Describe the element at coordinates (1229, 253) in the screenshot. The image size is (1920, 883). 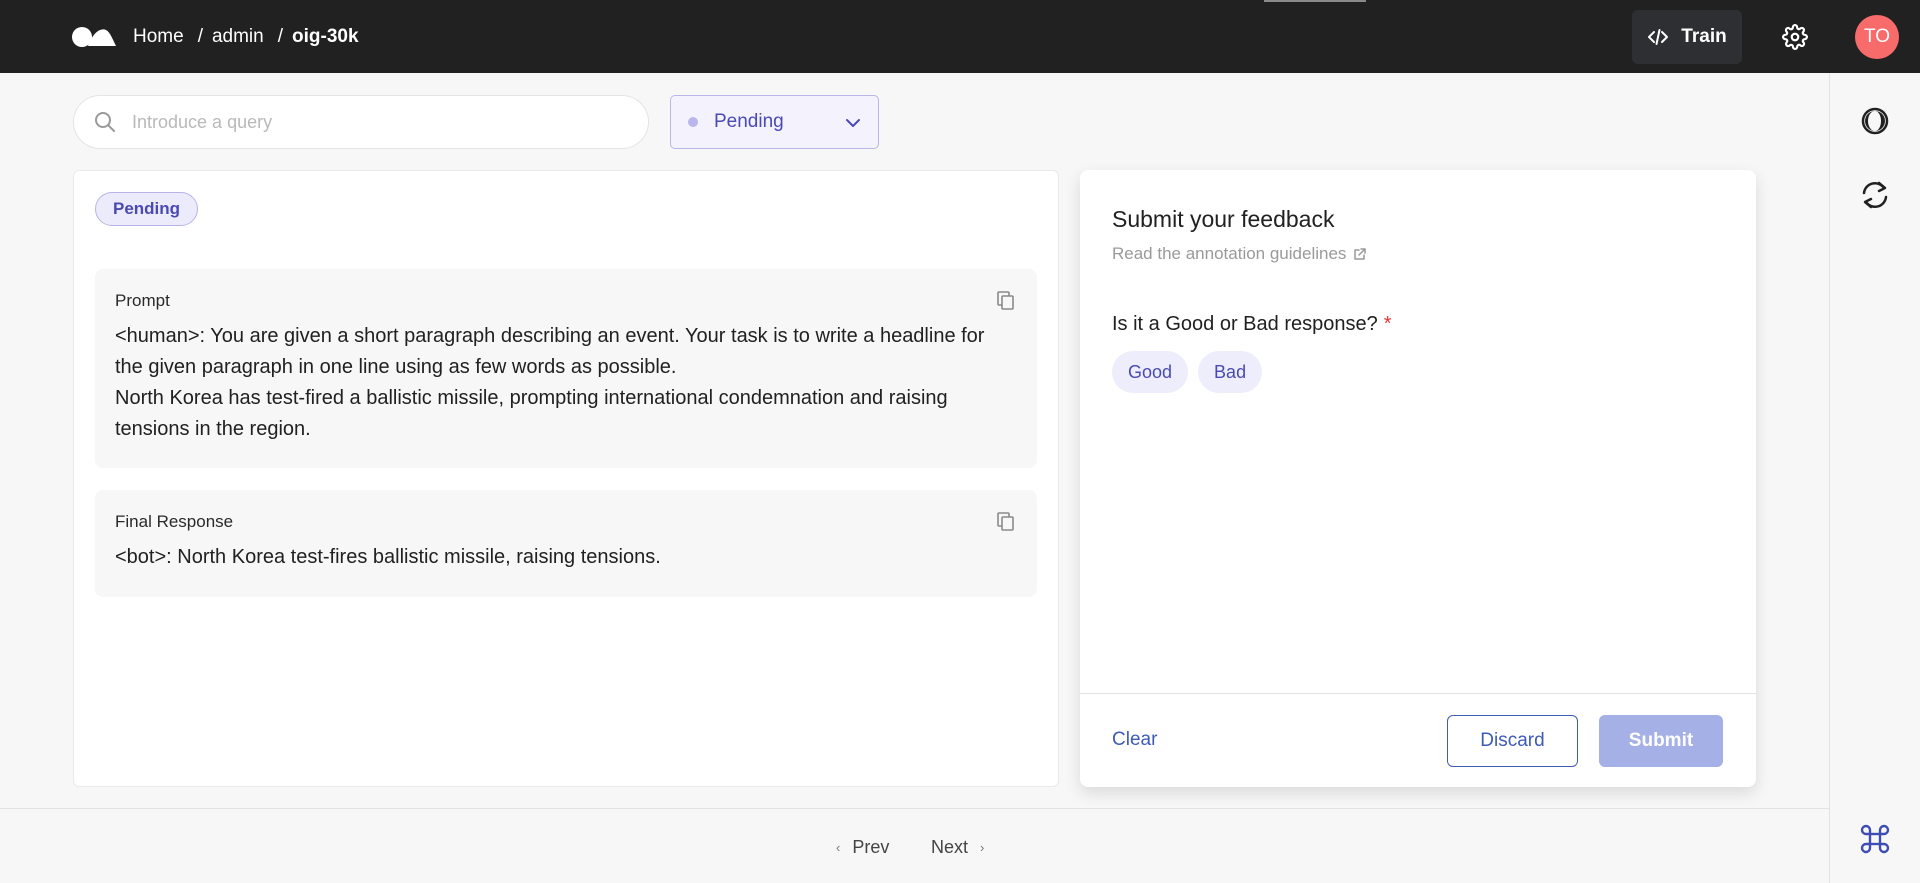
I see `guidelines-label: Read the annotation guidelines` at that location.